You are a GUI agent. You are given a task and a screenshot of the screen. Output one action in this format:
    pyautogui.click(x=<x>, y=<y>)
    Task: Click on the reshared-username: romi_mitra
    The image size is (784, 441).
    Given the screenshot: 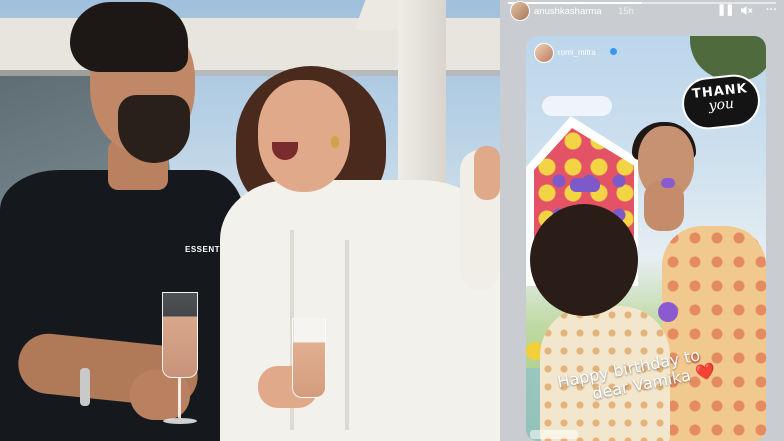 What is the action you would take?
    pyautogui.click(x=577, y=52)
    